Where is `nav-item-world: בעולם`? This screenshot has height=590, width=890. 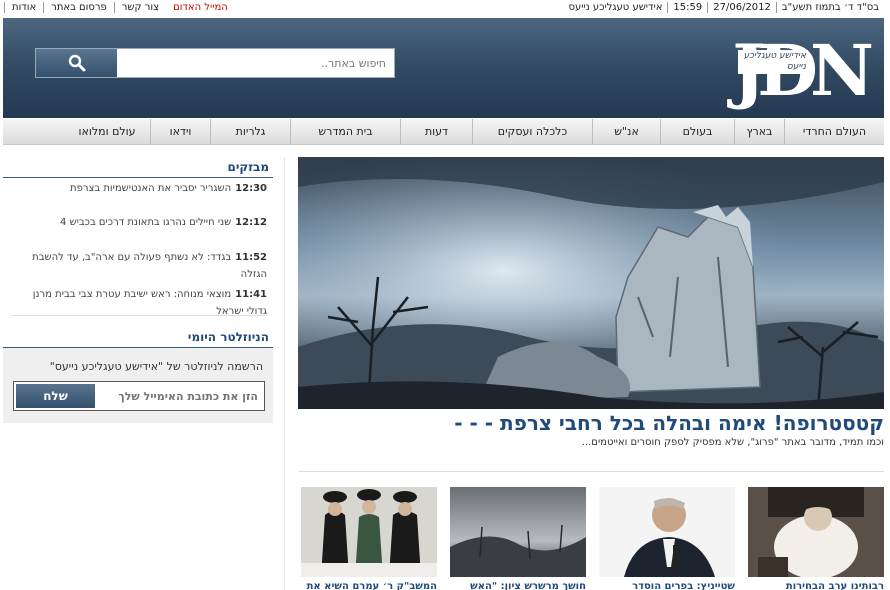
nav-item-world: בעולם is located at coordinates (697, 132).